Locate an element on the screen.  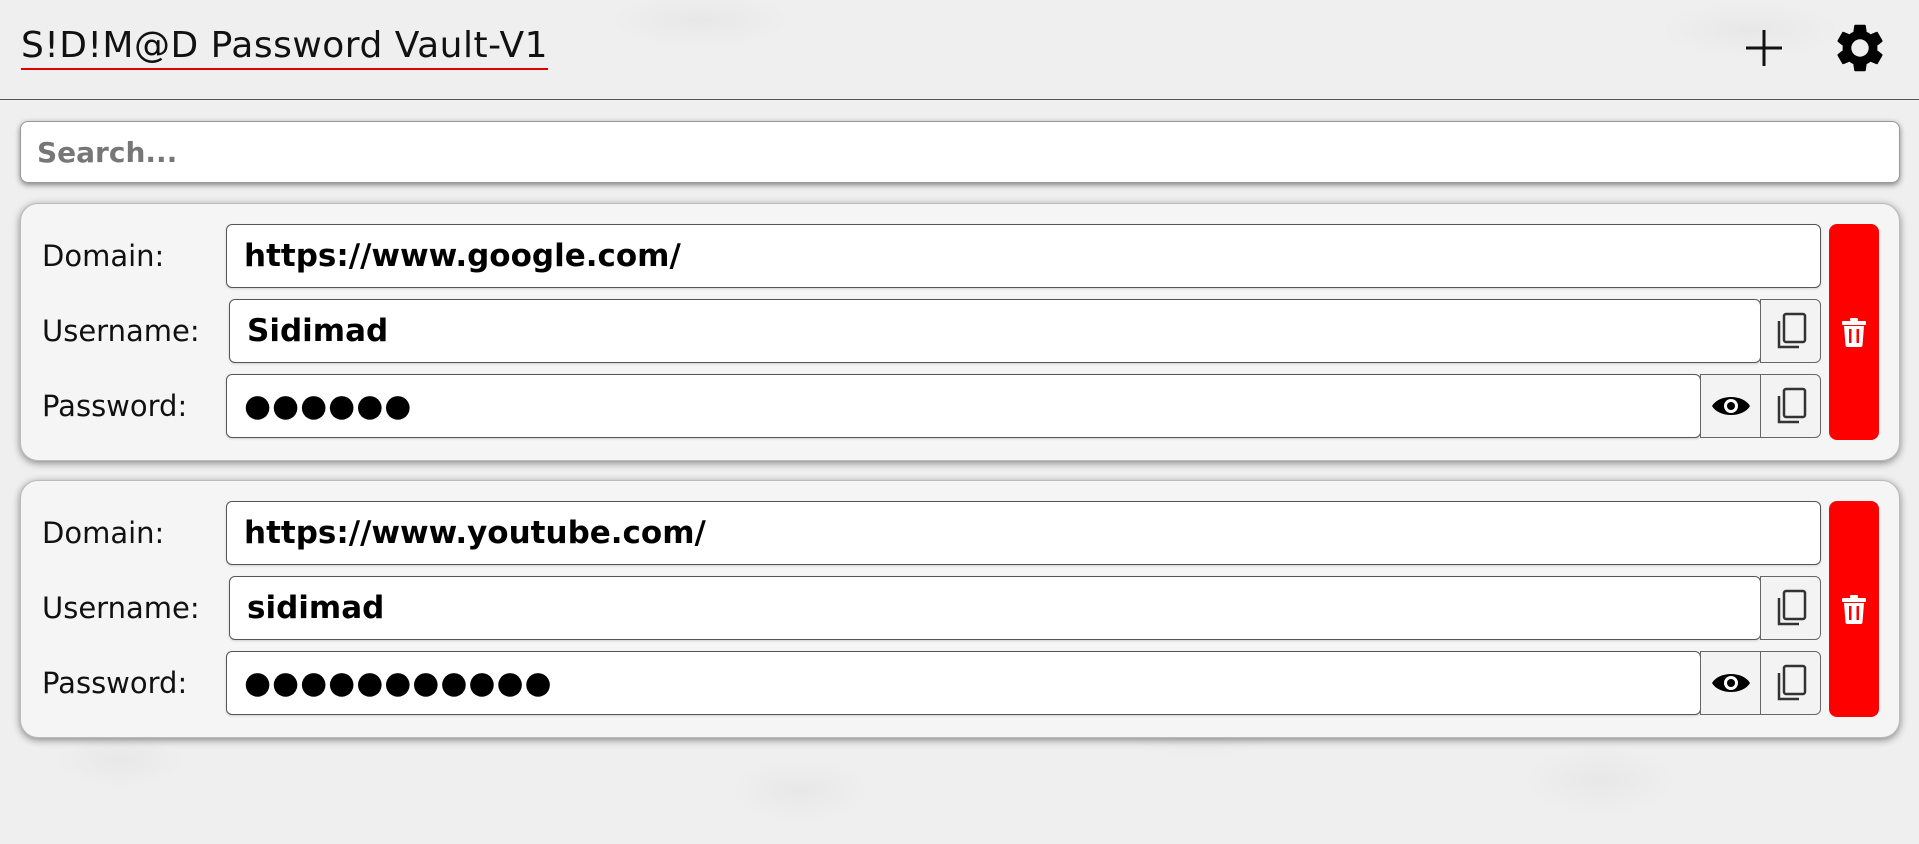
app-title: S!D!M@D Password Vault-V1 is located at coordinates (284, 48).